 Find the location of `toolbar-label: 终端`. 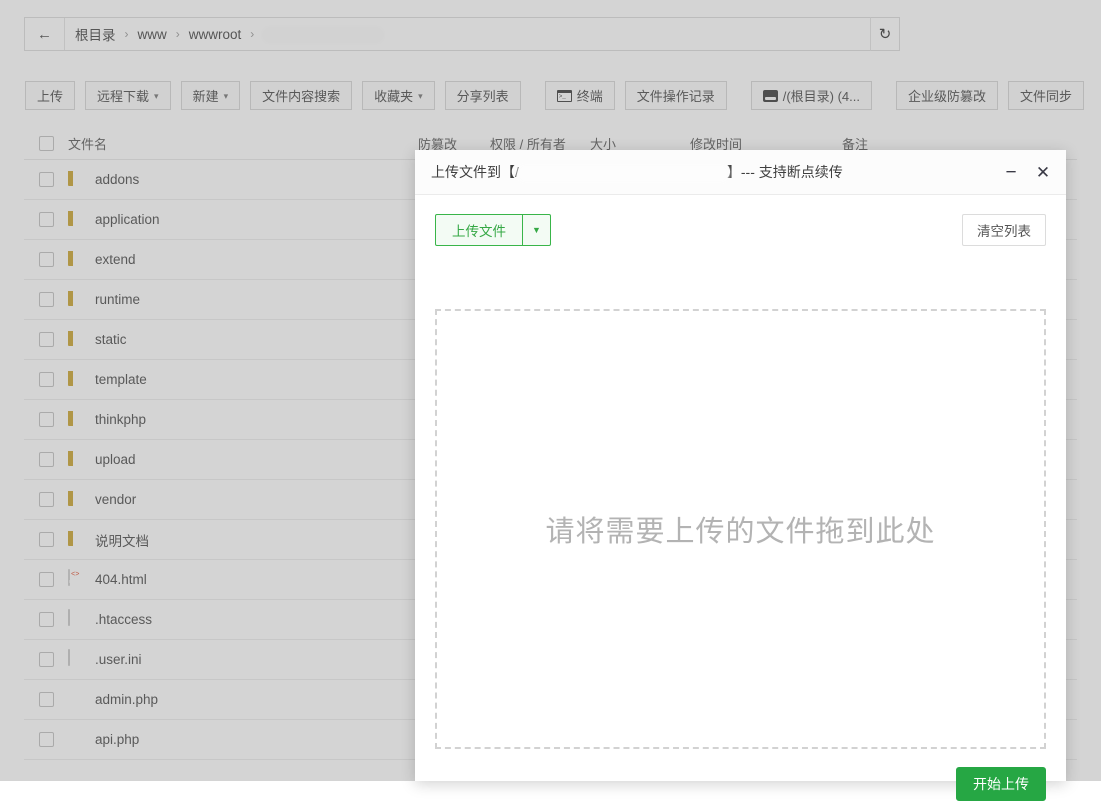

toolbar-label: 终端 is located at coordinates (590, 95).